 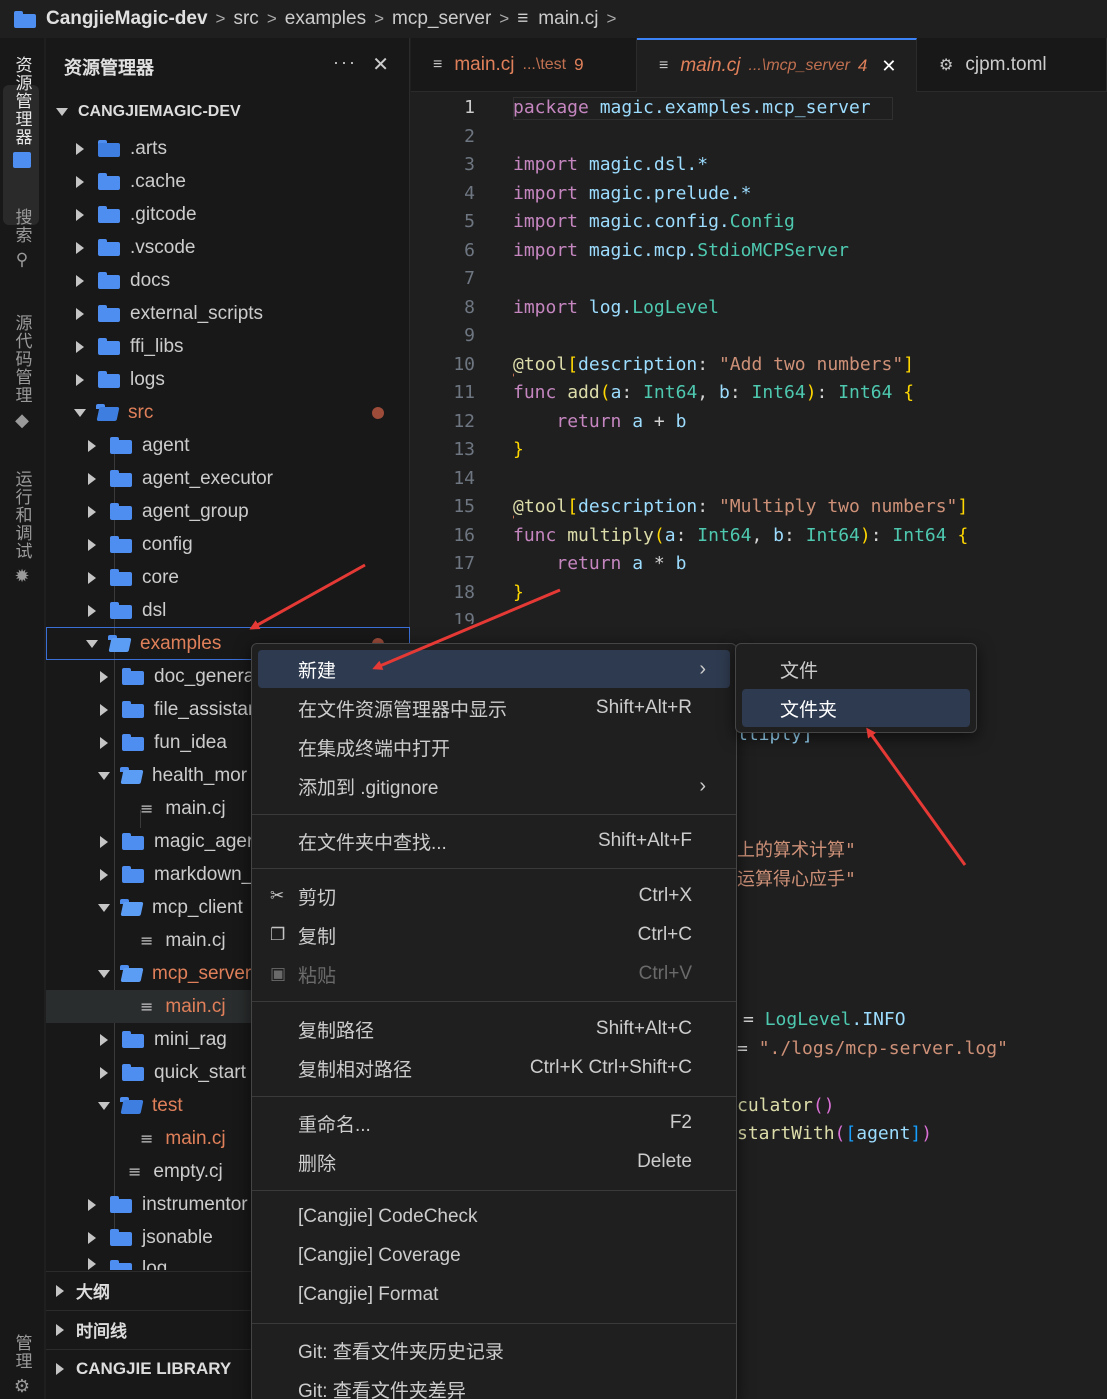 I want to click on chevron-right-icon: >, so click(x=611, y=18).